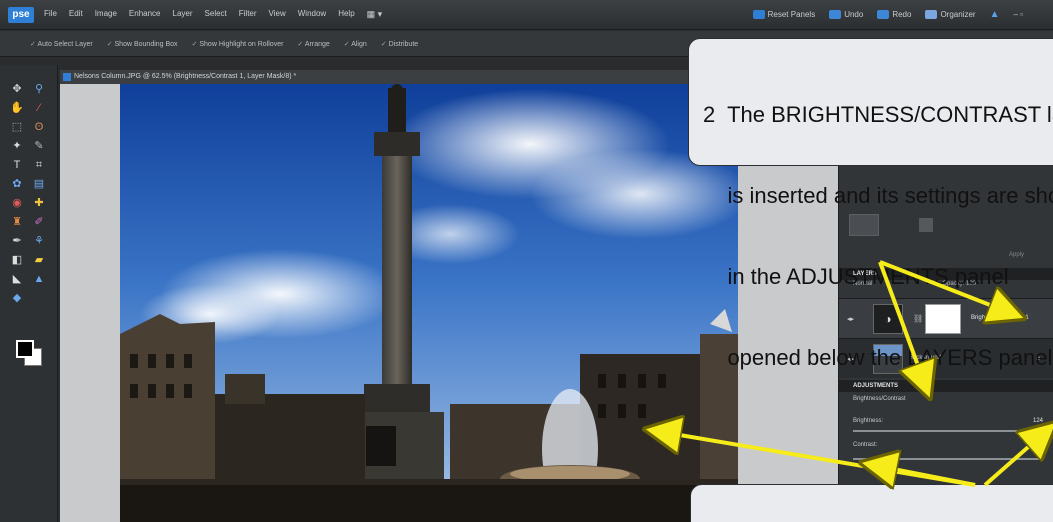 The image size is (1053, 522). I want to click on foreground-color-swatch, so click(25, 349).